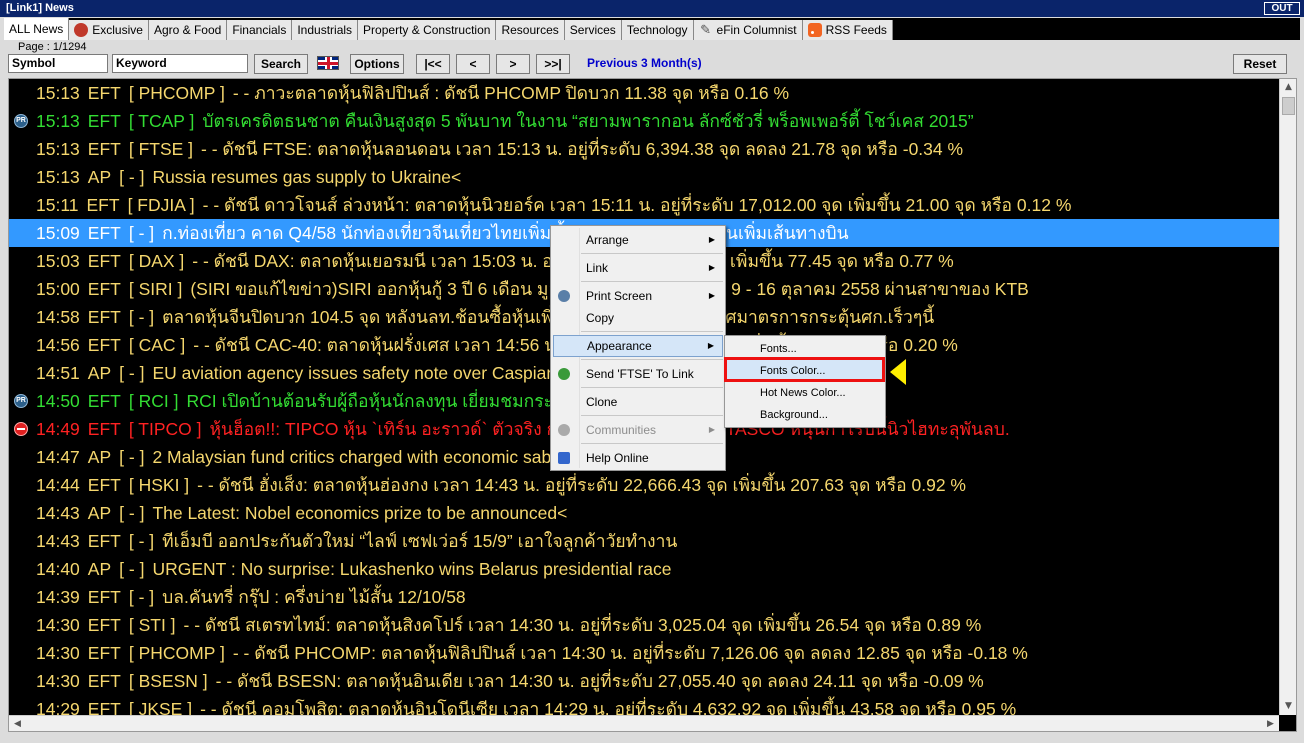 The width and height of the screenshot is (1304, 743). I want to click on tab-all-news: ALL News, so click(37, 29).